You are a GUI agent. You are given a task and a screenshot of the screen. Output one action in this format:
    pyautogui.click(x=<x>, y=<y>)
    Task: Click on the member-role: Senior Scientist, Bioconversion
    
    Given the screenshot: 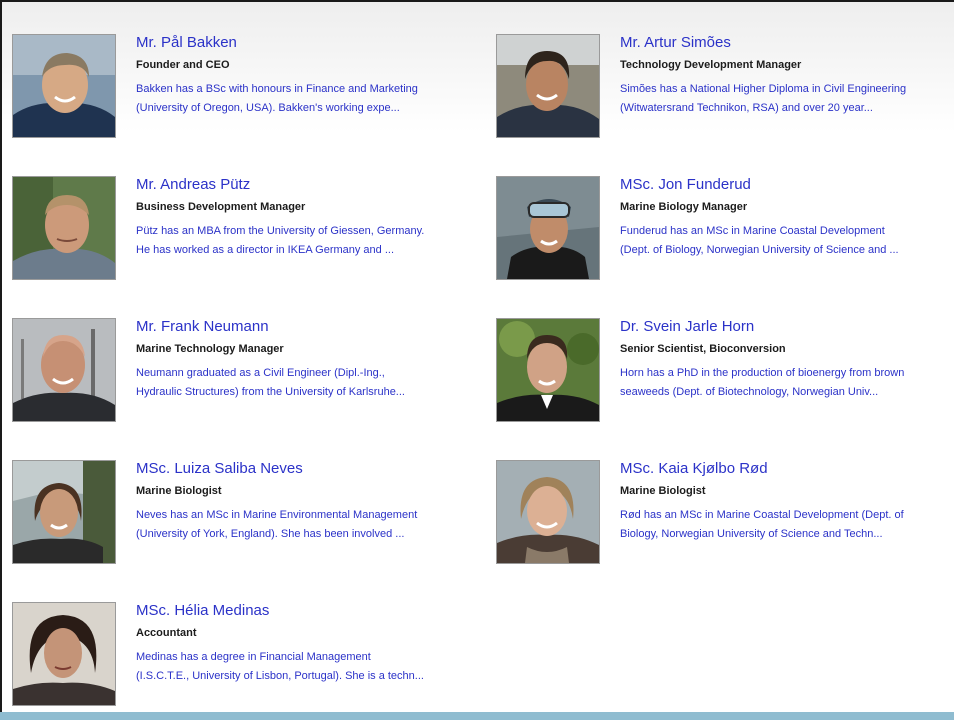 What is the action you would take?
    pyautogui.click(x=703, y=349)
    